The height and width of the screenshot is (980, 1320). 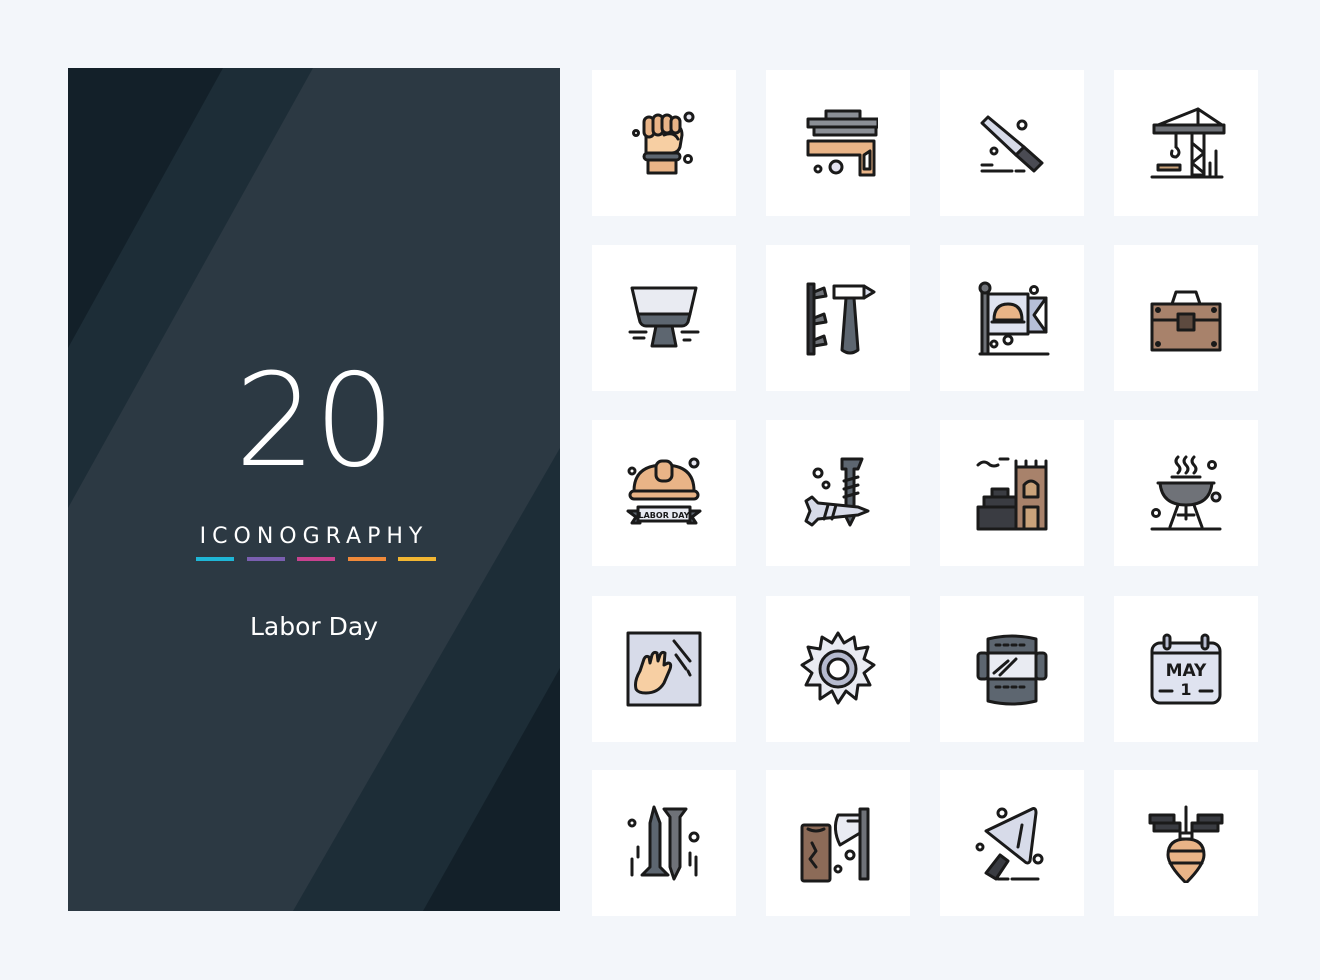 I want to click on barbecue-grill-icon, so click(x=1186, y=493).